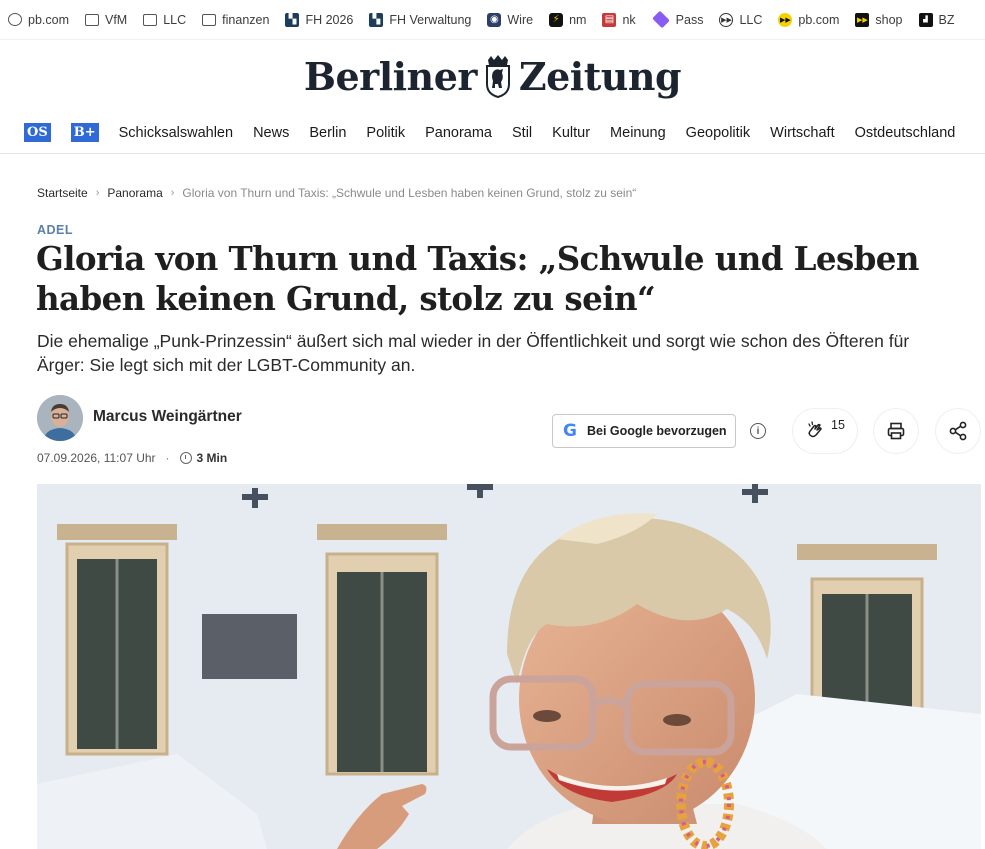  Describe the element at coordinates (37, 132) in the screenshot. I see `os-badge: OS` at that location.